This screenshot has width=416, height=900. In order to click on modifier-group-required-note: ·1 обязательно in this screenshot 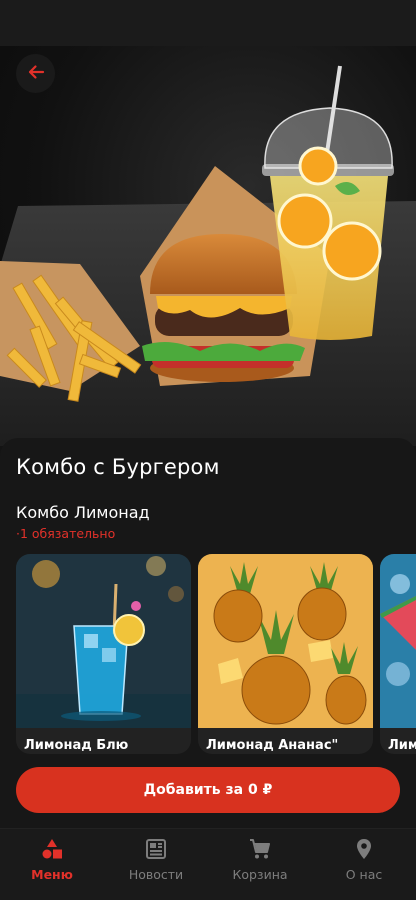, I will do `click(66, 533)`.